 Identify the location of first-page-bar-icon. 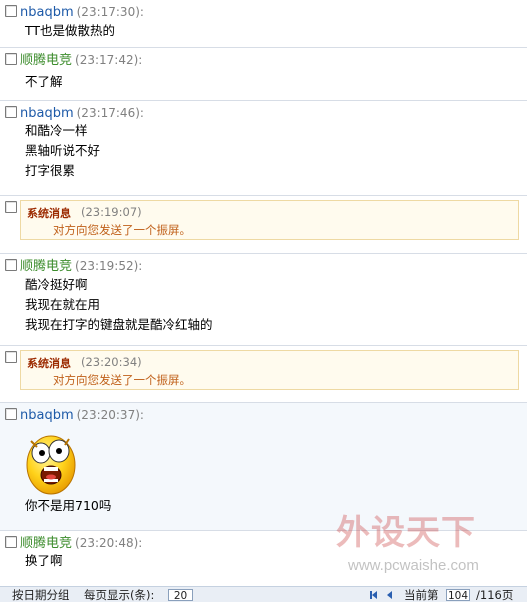
(371, 595).